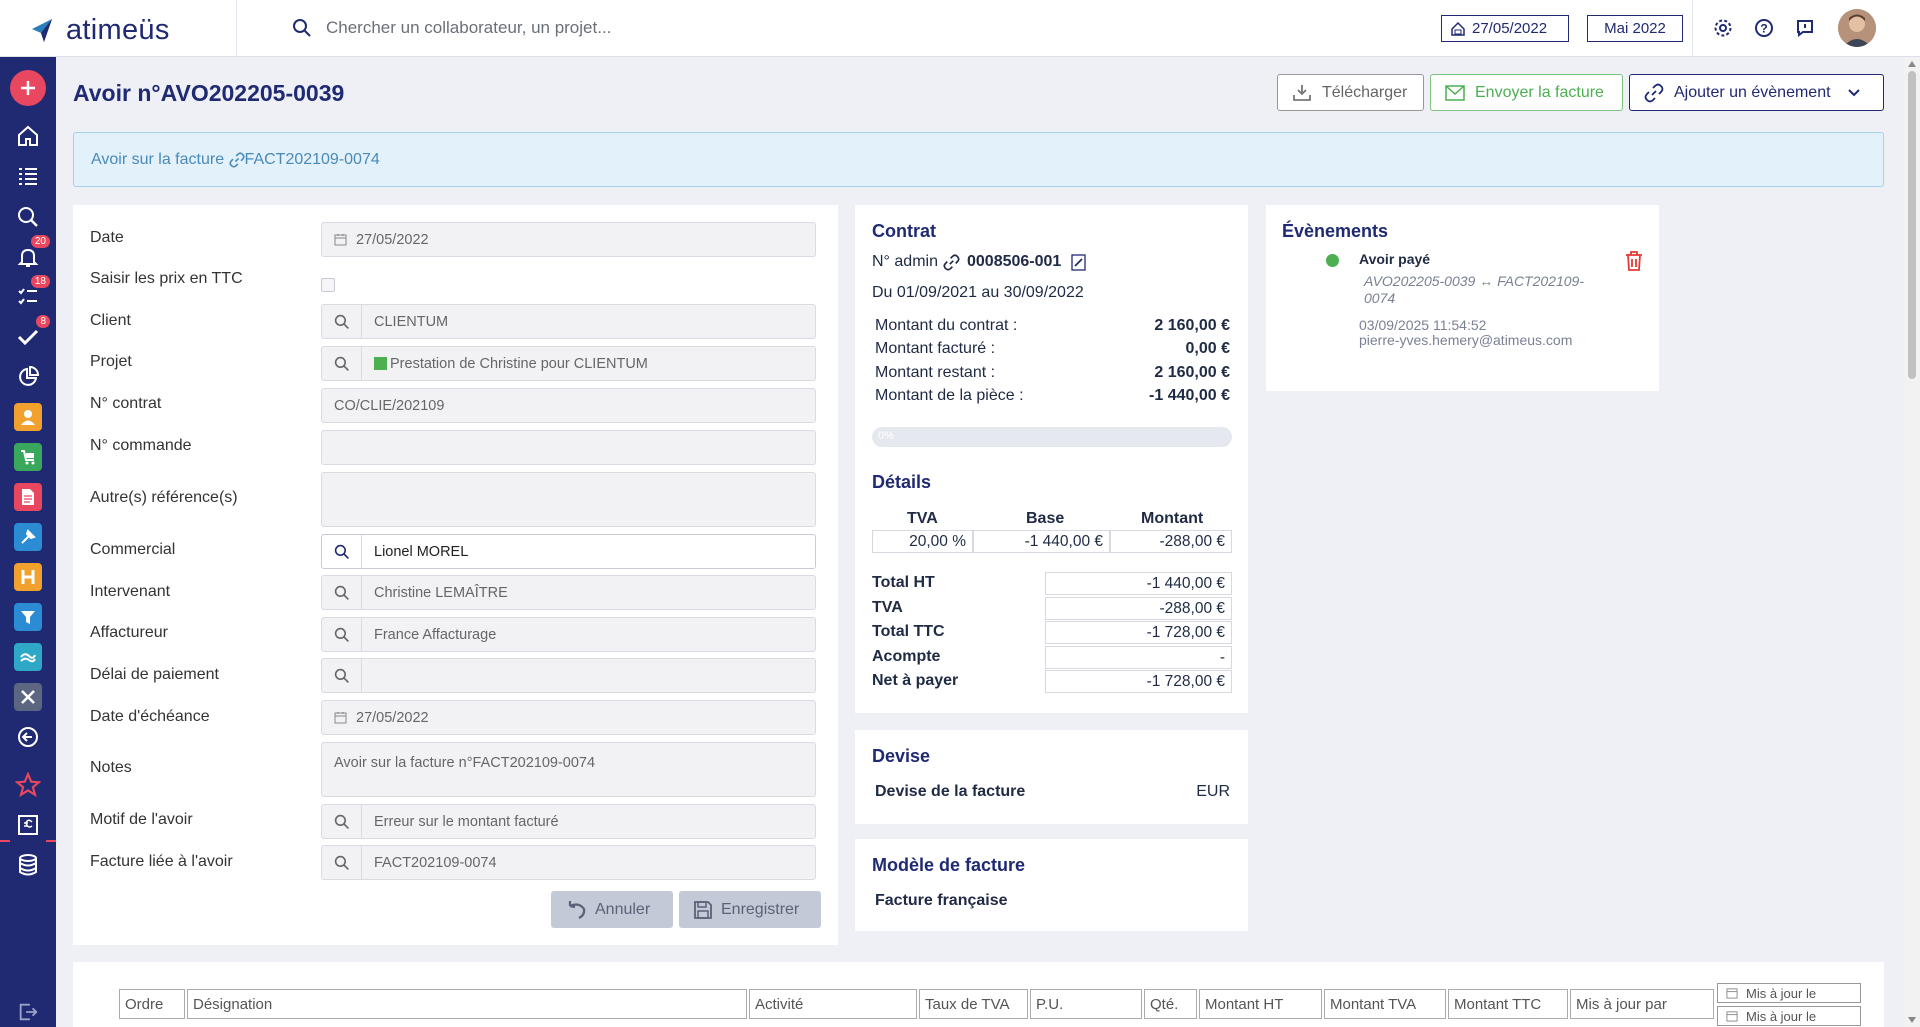 This screenshot has height=1027, width=1920. I want to click on download-button: Télécharger, so click(1350, 92).